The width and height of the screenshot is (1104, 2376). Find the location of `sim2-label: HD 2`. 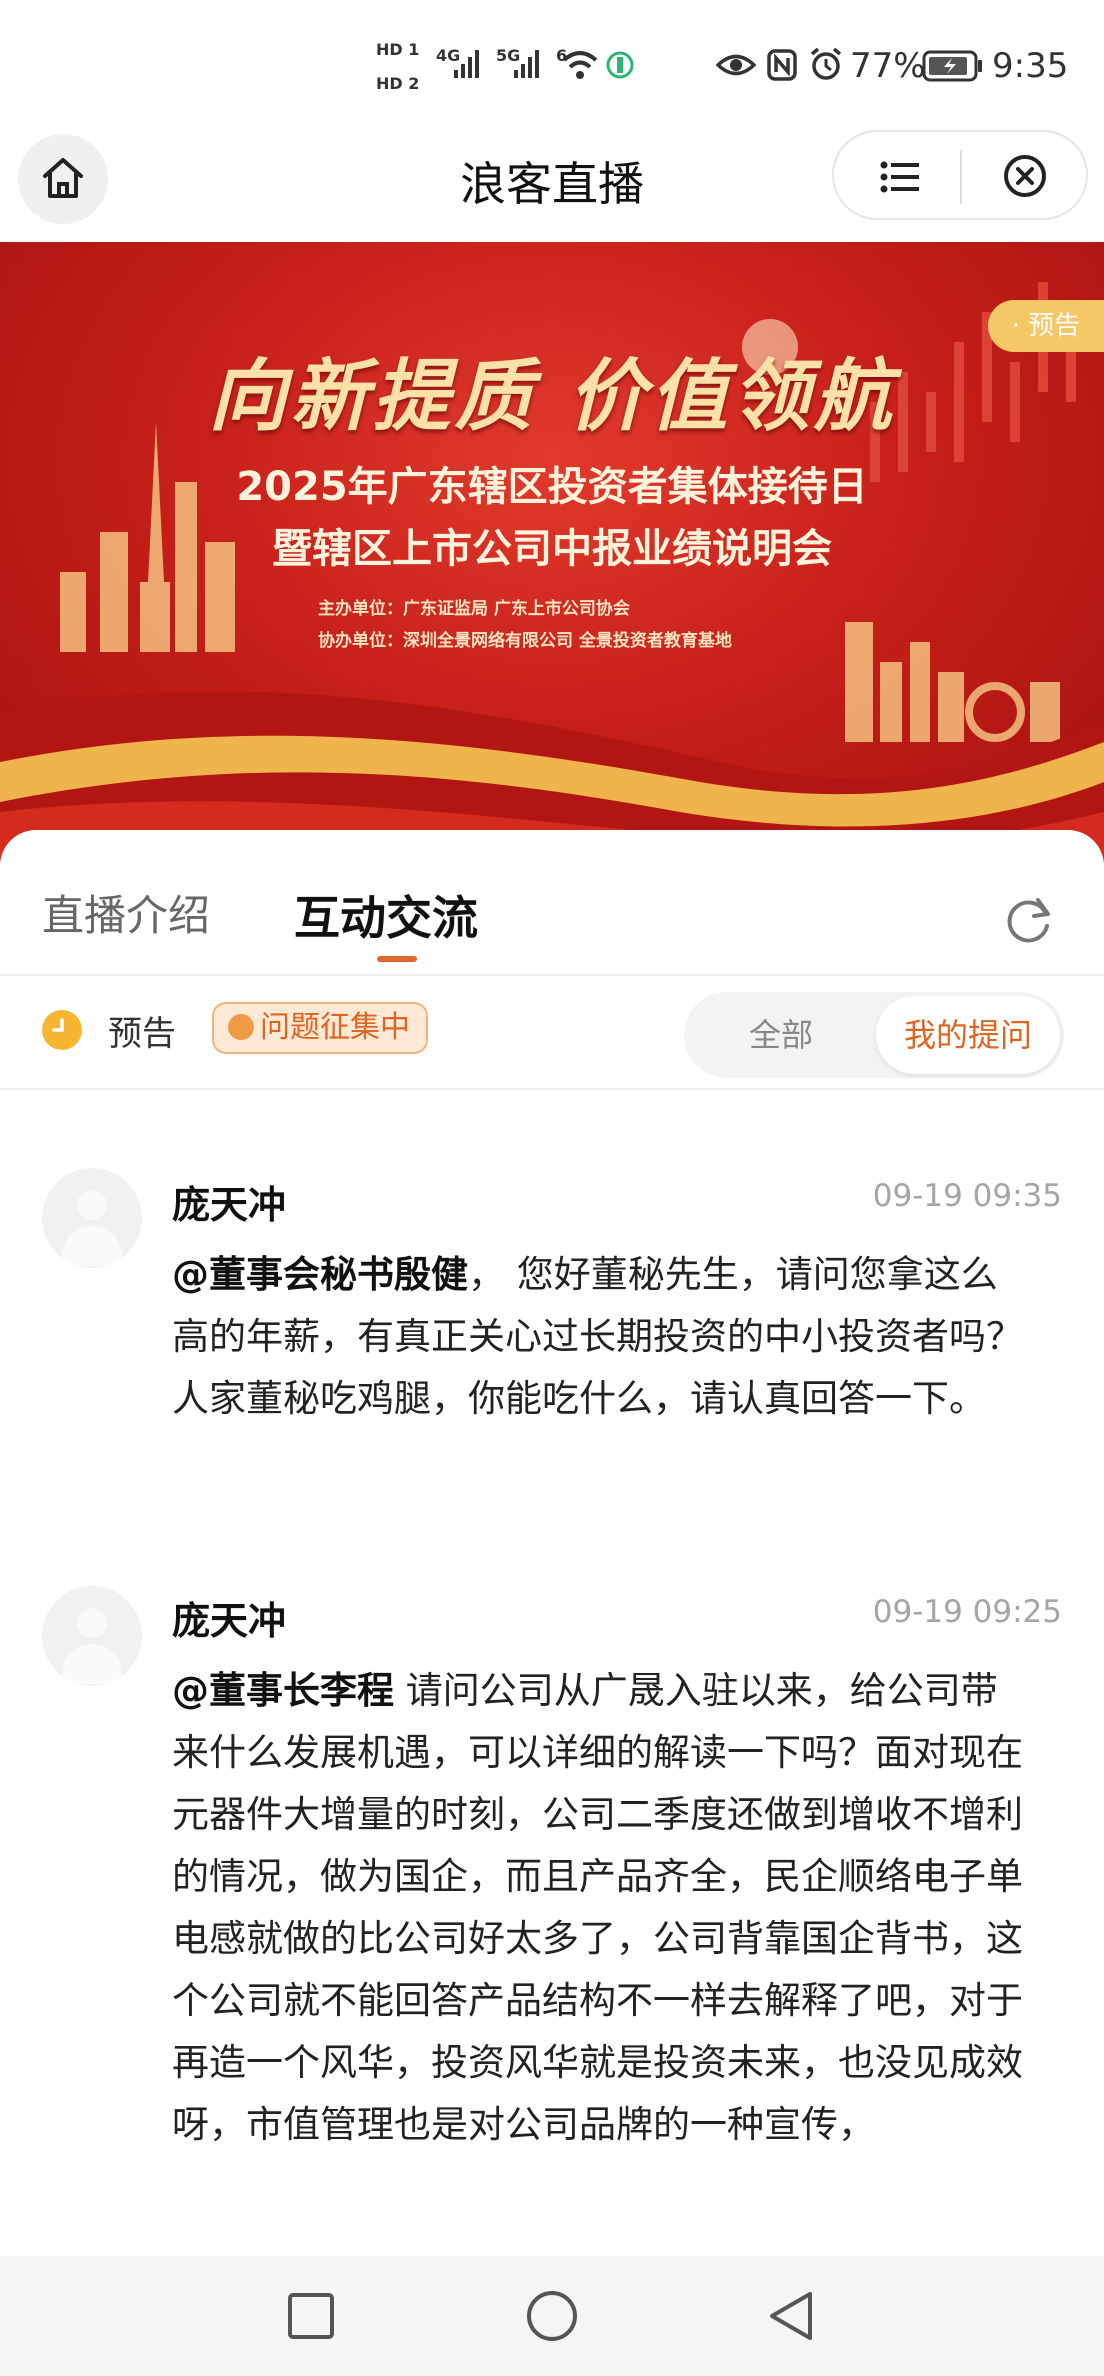

sim2-label: HD 2 is located at coordinates (398, 83).